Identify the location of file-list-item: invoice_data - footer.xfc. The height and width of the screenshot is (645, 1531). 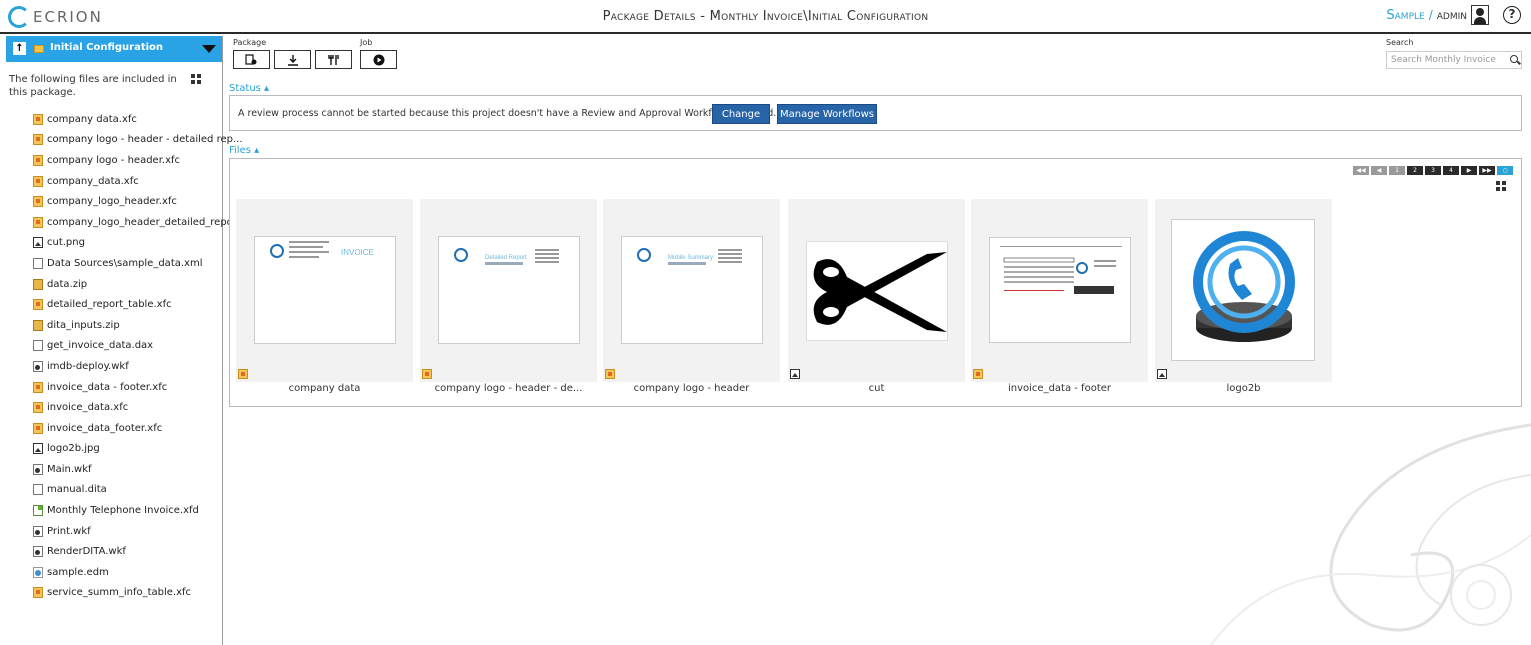
(139, 387).